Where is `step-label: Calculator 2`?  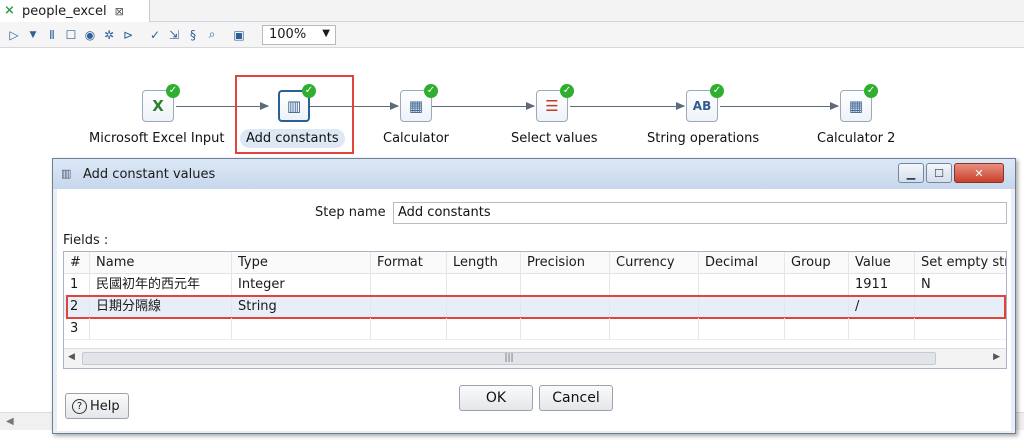
step-label: Calculator 2 is located at coordinates (856, 138).